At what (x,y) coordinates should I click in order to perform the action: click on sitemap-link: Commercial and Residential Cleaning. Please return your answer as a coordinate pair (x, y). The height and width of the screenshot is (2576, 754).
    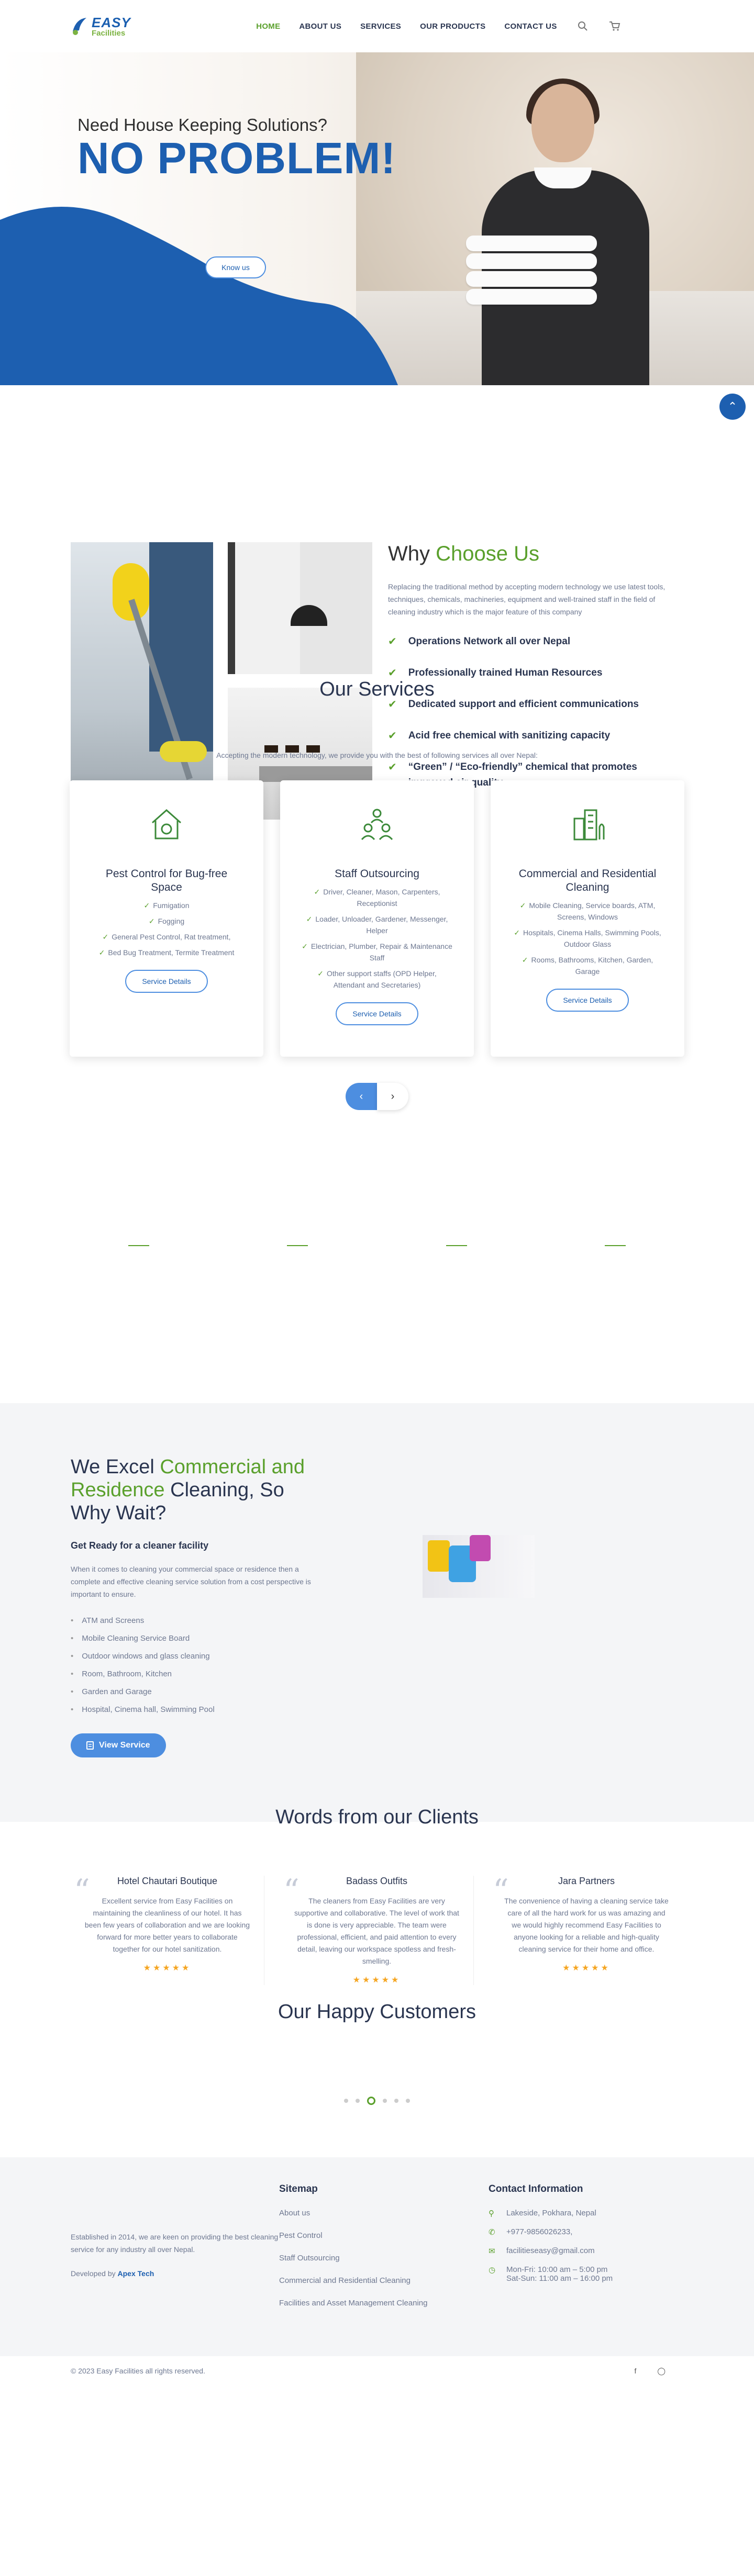
    Looking at the image, I should click on (384, 2280).